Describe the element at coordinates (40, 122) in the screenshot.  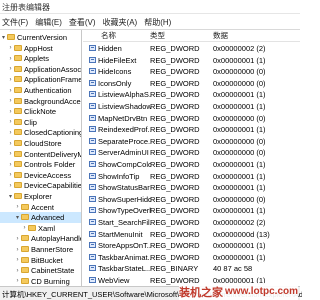
I see `tree-item: › Clip` at that location.